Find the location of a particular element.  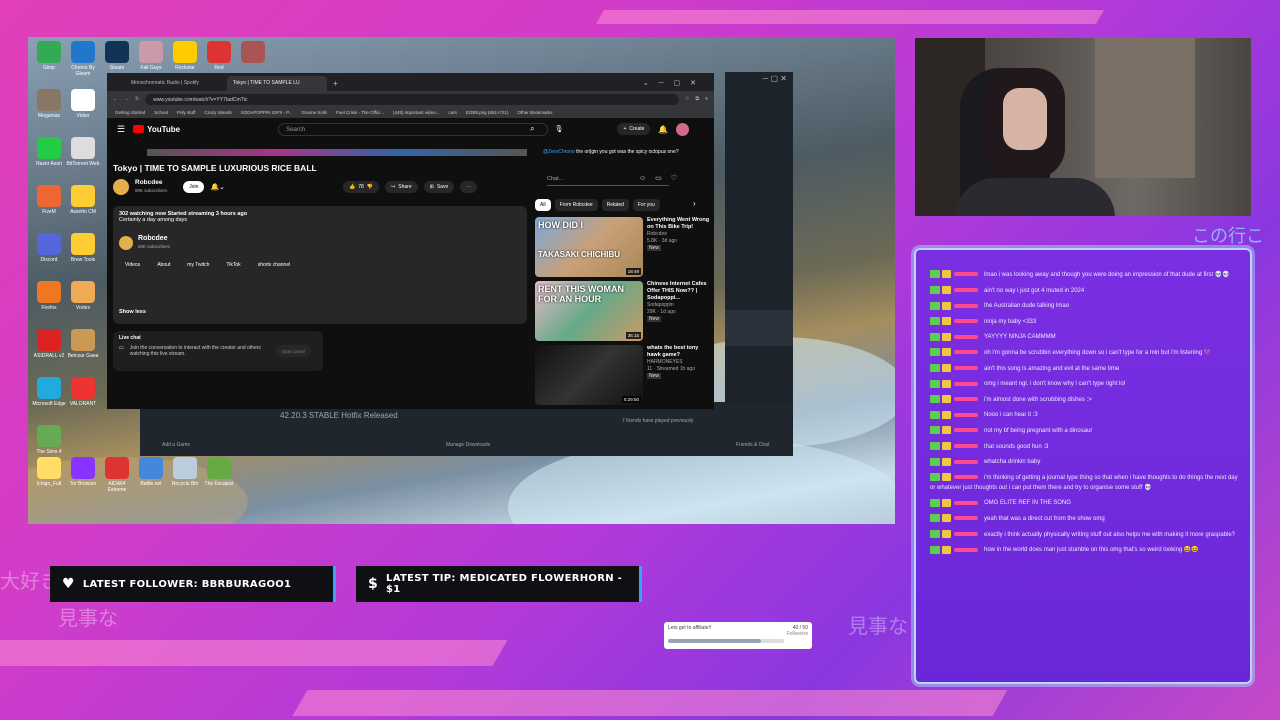

menu-icon: ≡ is located at coordinates (706, 99).